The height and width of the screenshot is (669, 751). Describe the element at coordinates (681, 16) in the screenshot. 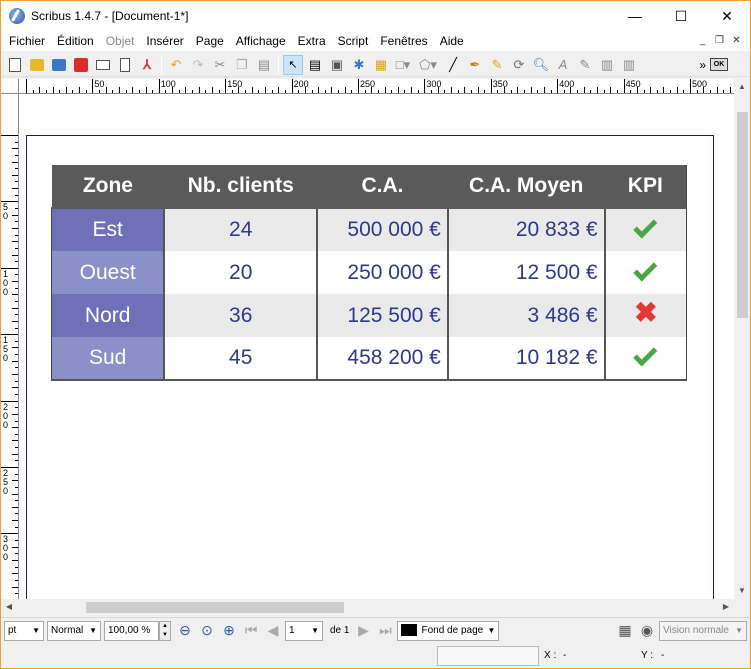

I see `maximize-button: ☐` at that location.